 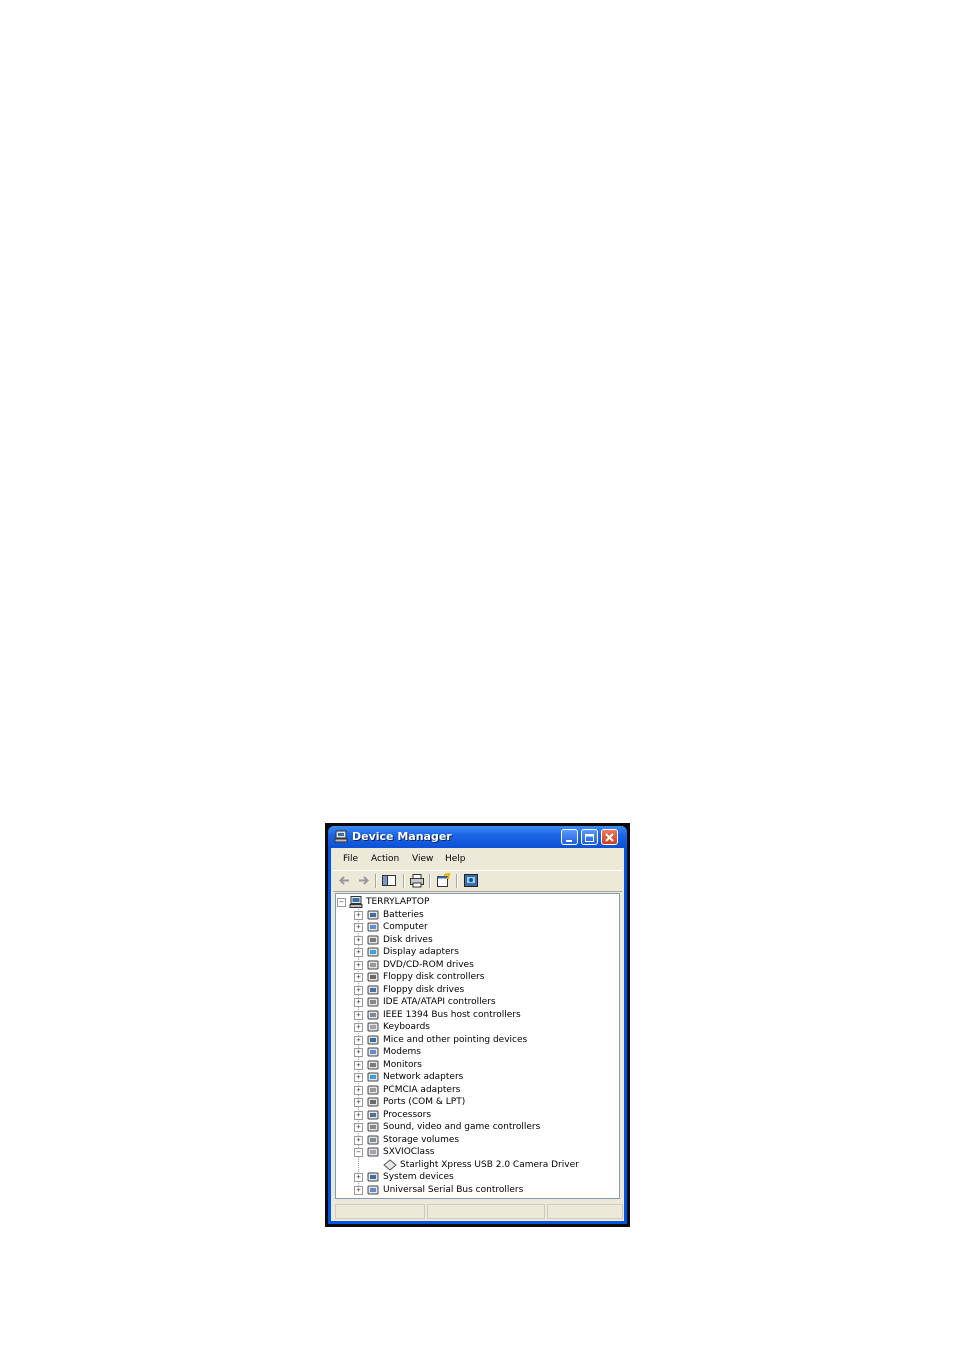 I want to click on tree-category-label: Disk drives, so click(x=408, y=939).